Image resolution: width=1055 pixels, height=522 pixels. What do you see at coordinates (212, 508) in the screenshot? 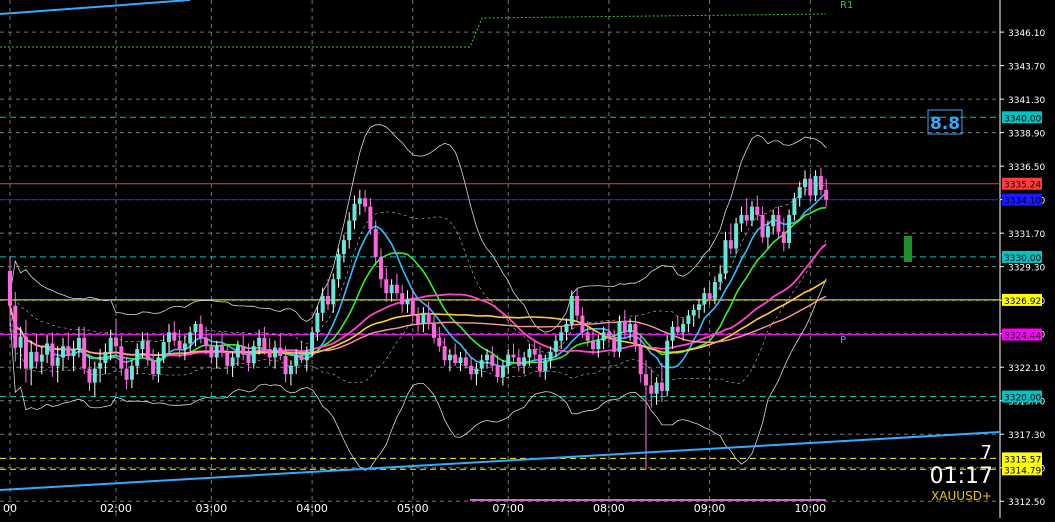
I see `x-tick-label: 03:00` at bounding box center [212, 508].